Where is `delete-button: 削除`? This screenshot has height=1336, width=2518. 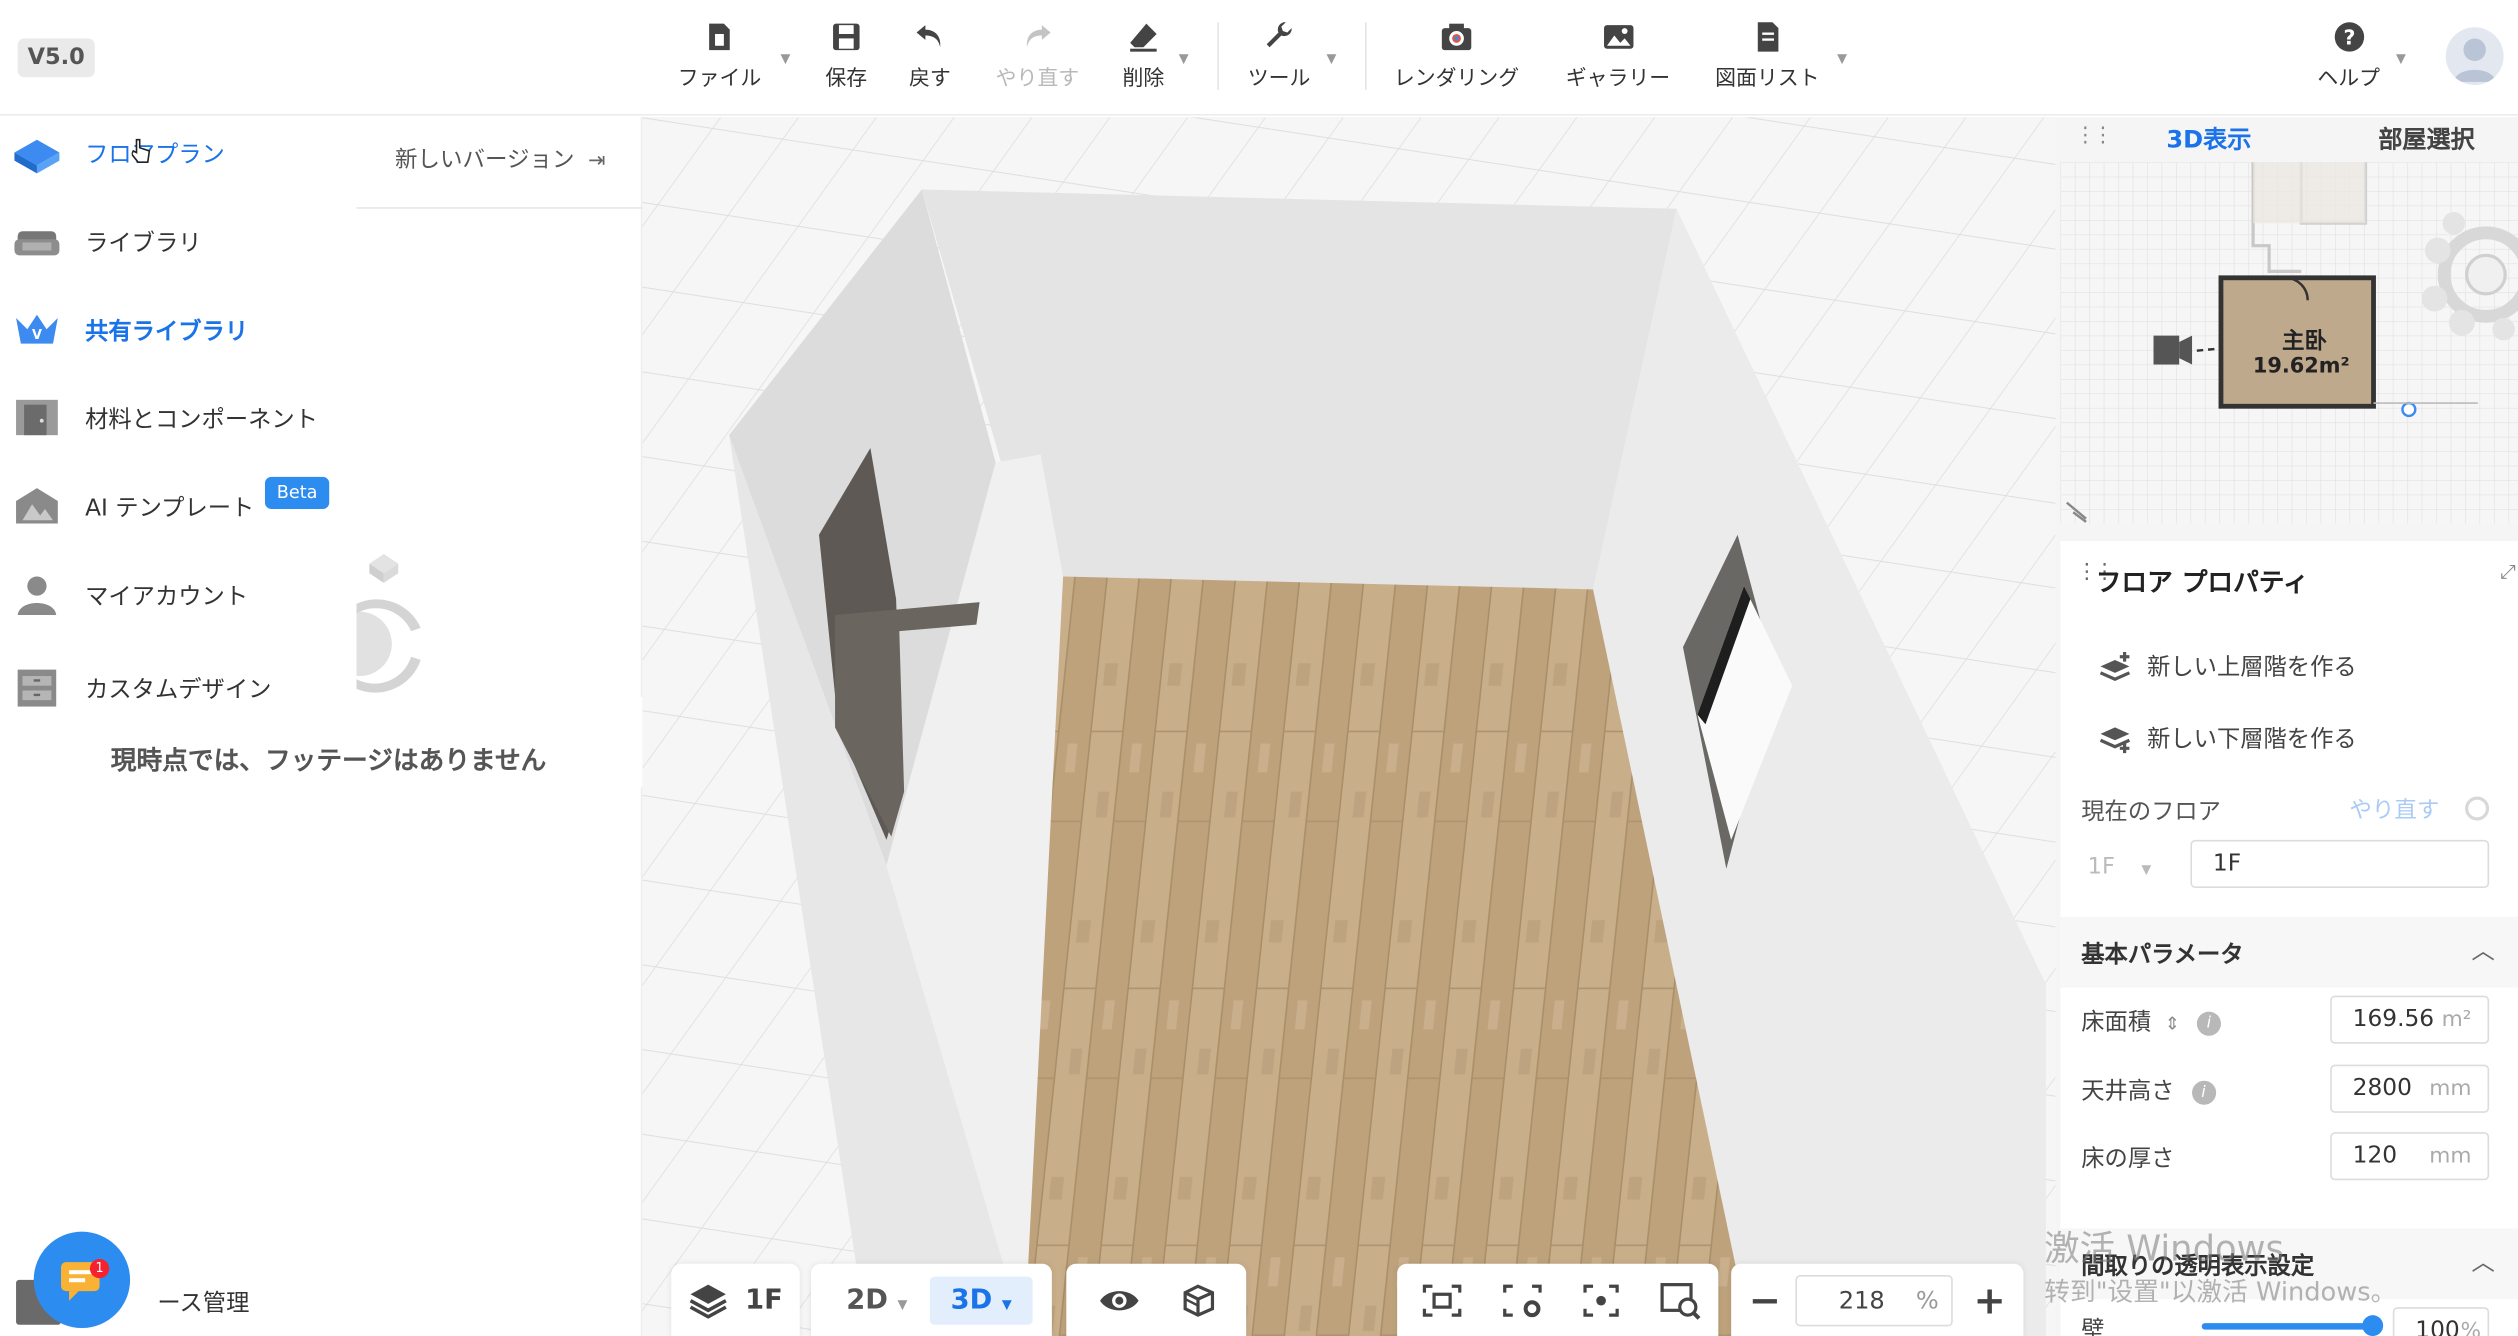
delete-button: 削除 is located at coordinates (1143, 59).